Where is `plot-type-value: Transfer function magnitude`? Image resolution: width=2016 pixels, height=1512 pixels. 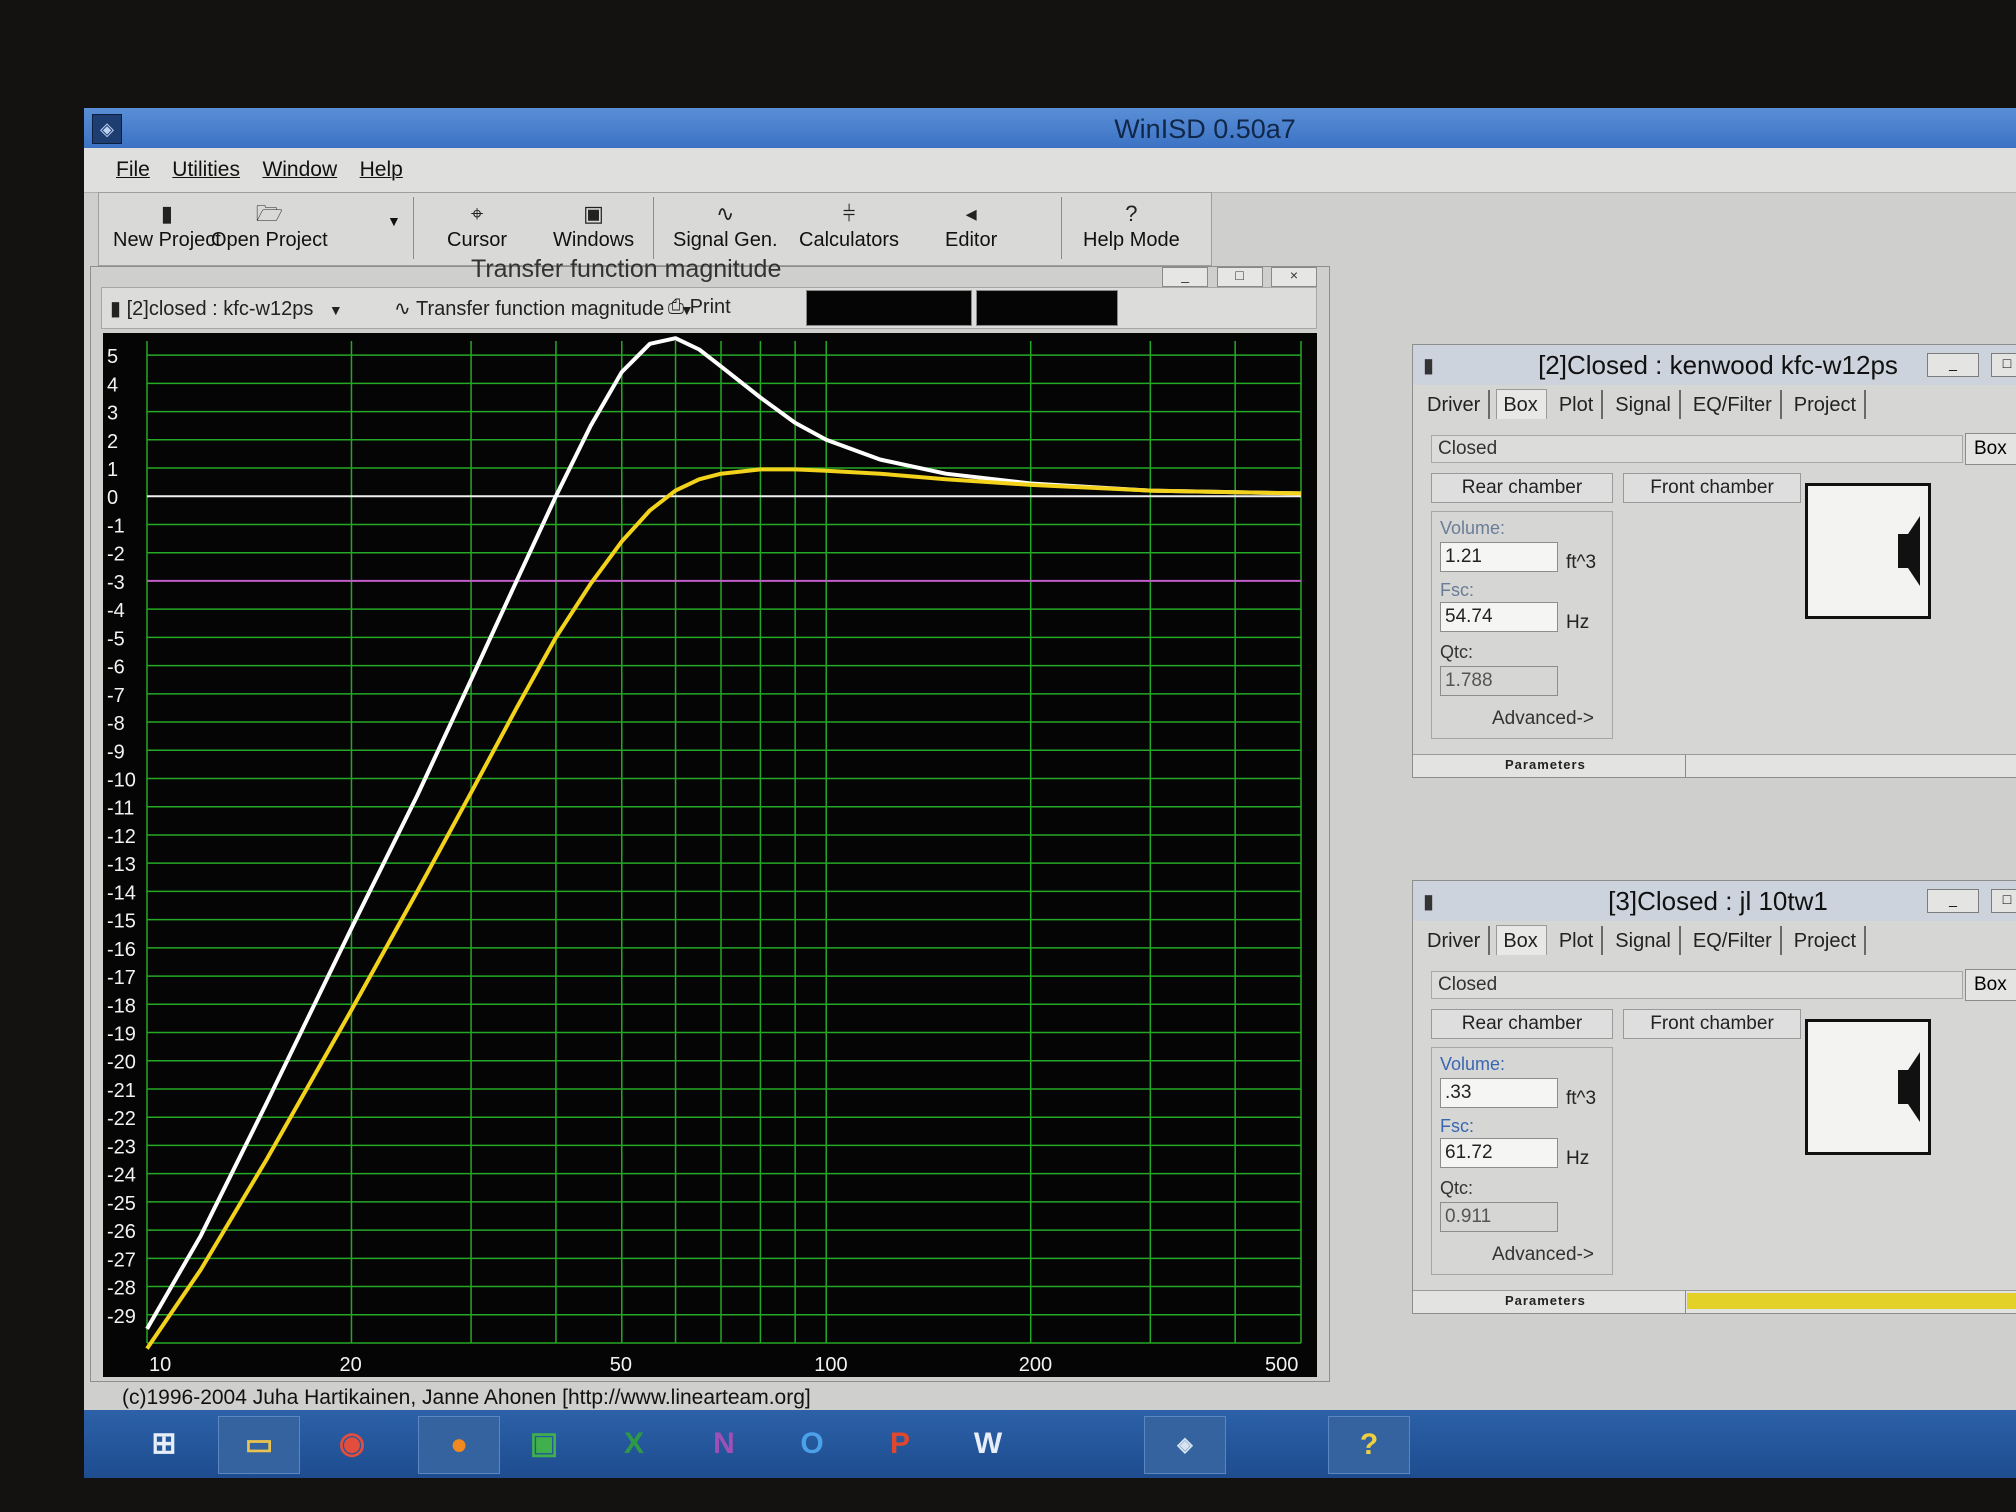
plot-type-value: Transfer function magnitude is located at coordinates (540, 309).